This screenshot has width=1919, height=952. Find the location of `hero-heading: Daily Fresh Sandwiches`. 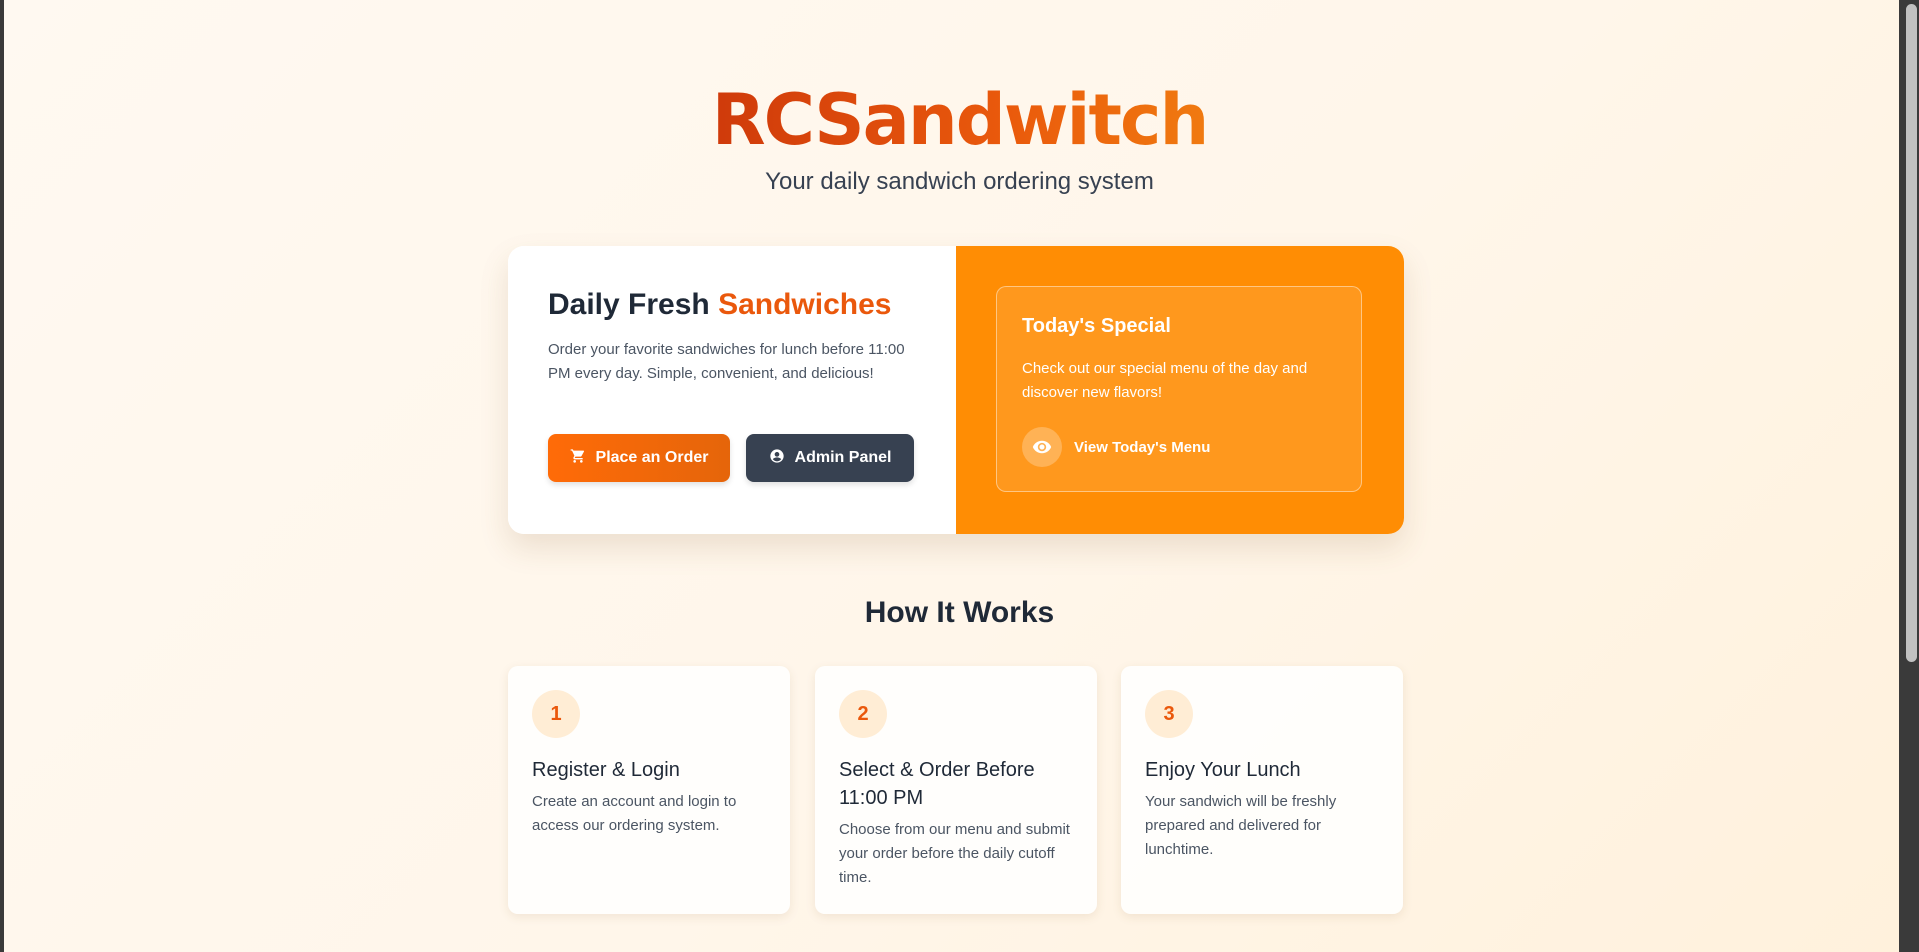

hero-heading: Daily Fresh Sandwiches is located at coordinates (719, 305).